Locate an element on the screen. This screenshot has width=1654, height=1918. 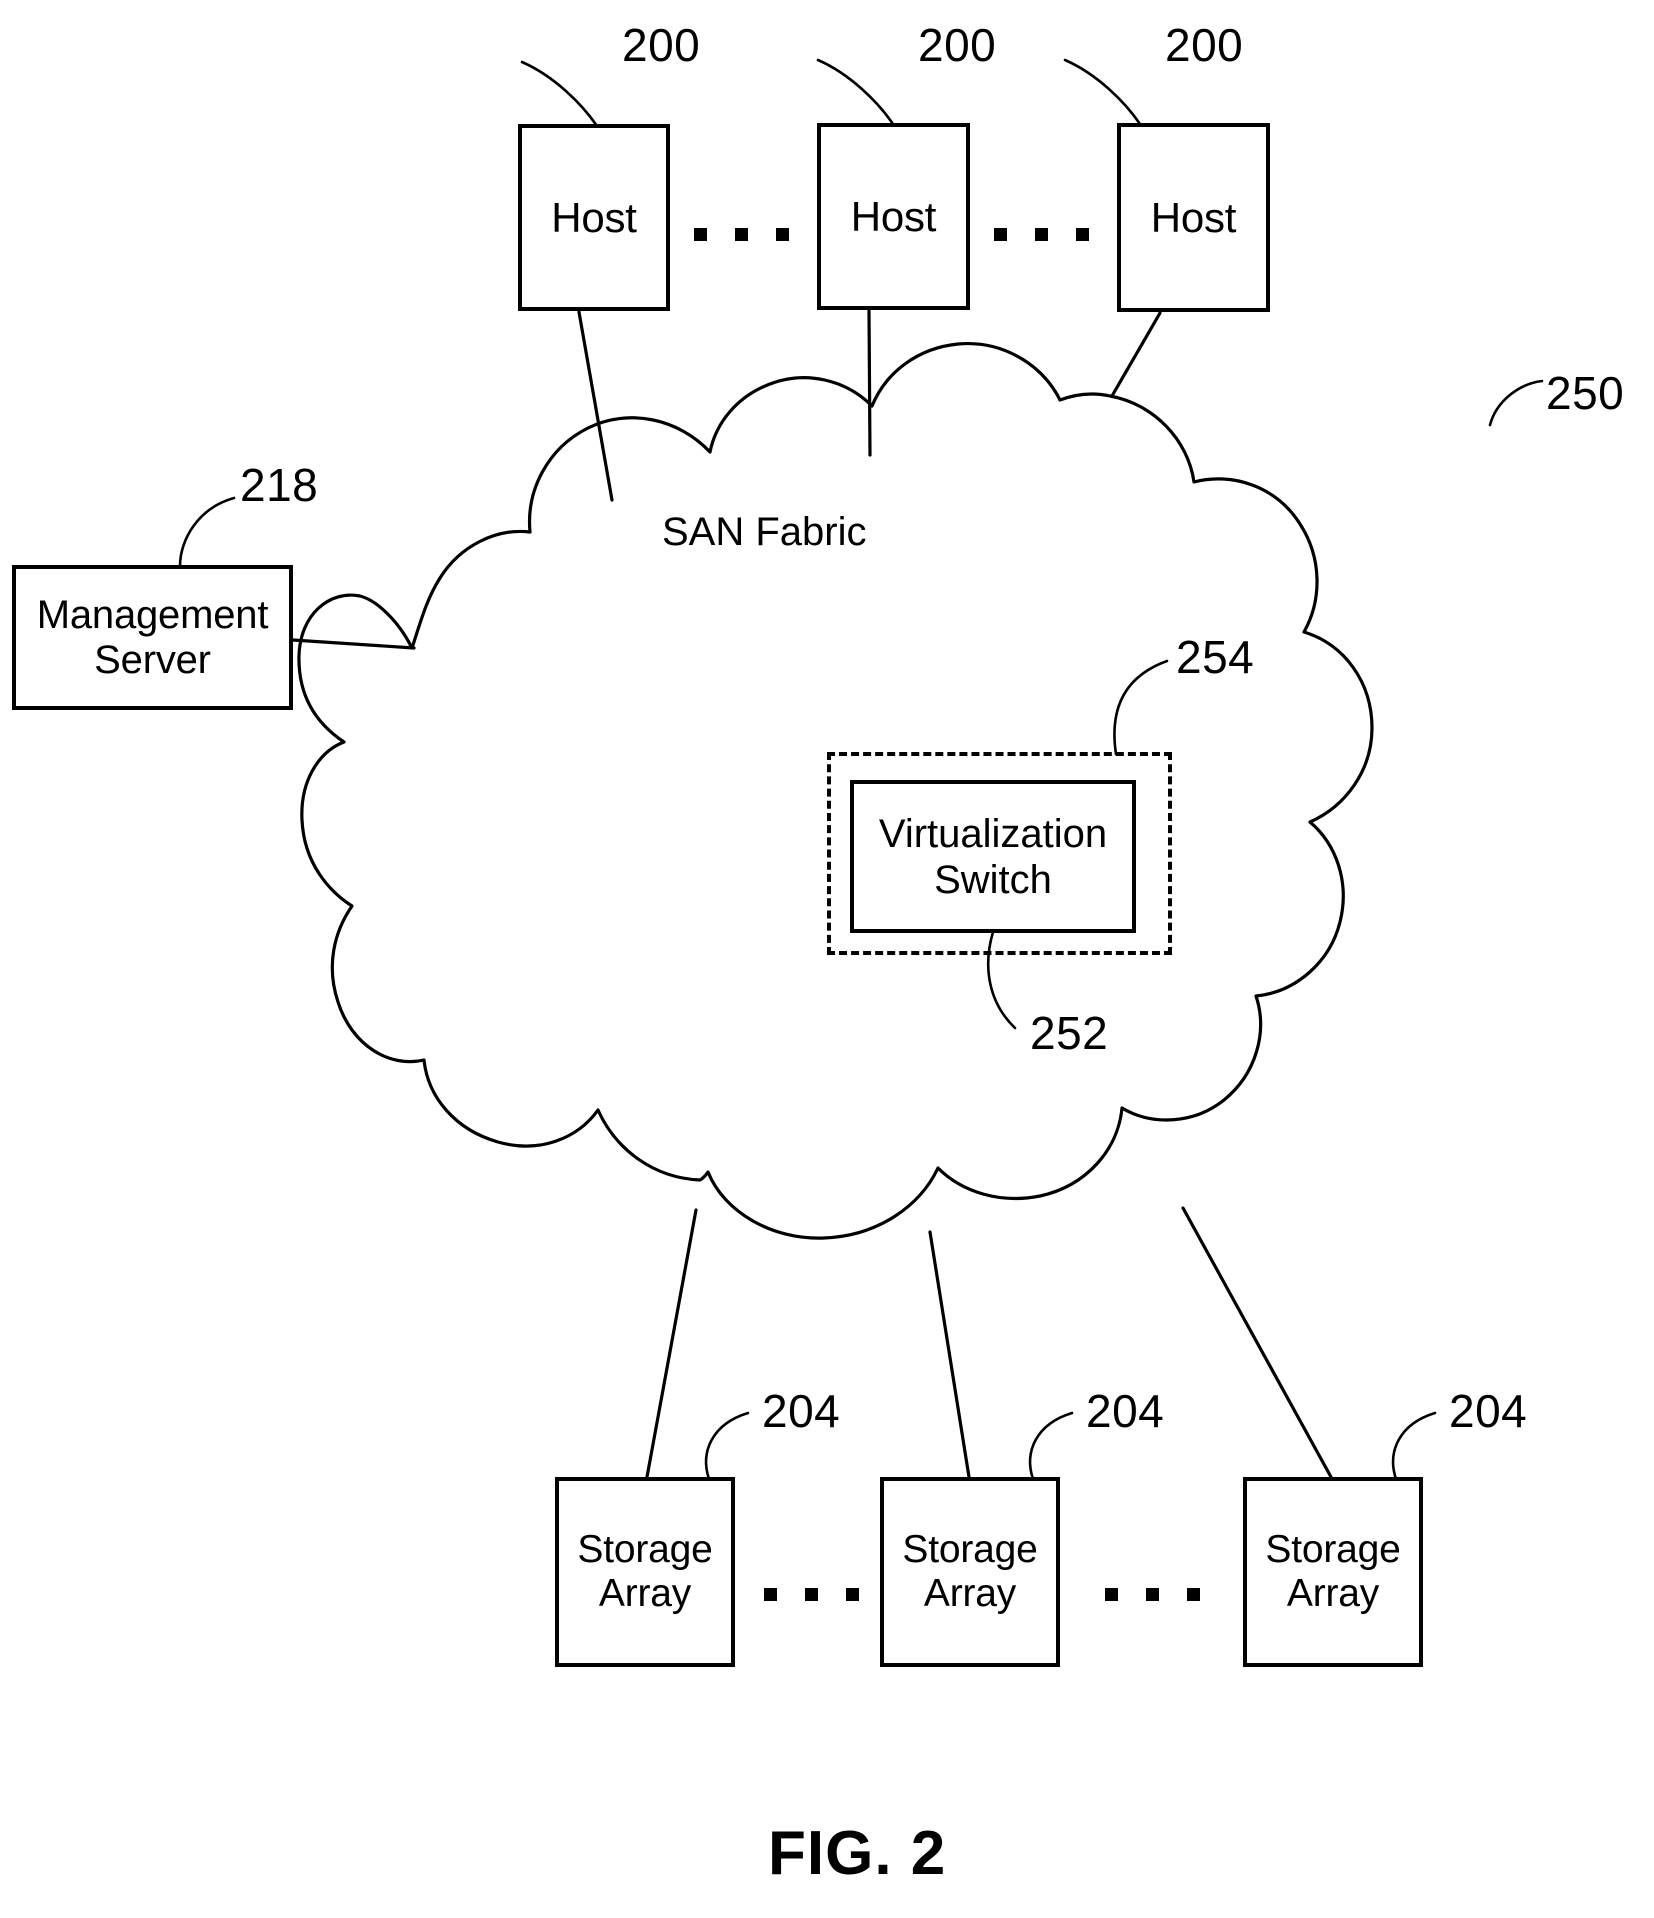
leader-ref-204-storage3 is located at coordinates (1414, 1446).